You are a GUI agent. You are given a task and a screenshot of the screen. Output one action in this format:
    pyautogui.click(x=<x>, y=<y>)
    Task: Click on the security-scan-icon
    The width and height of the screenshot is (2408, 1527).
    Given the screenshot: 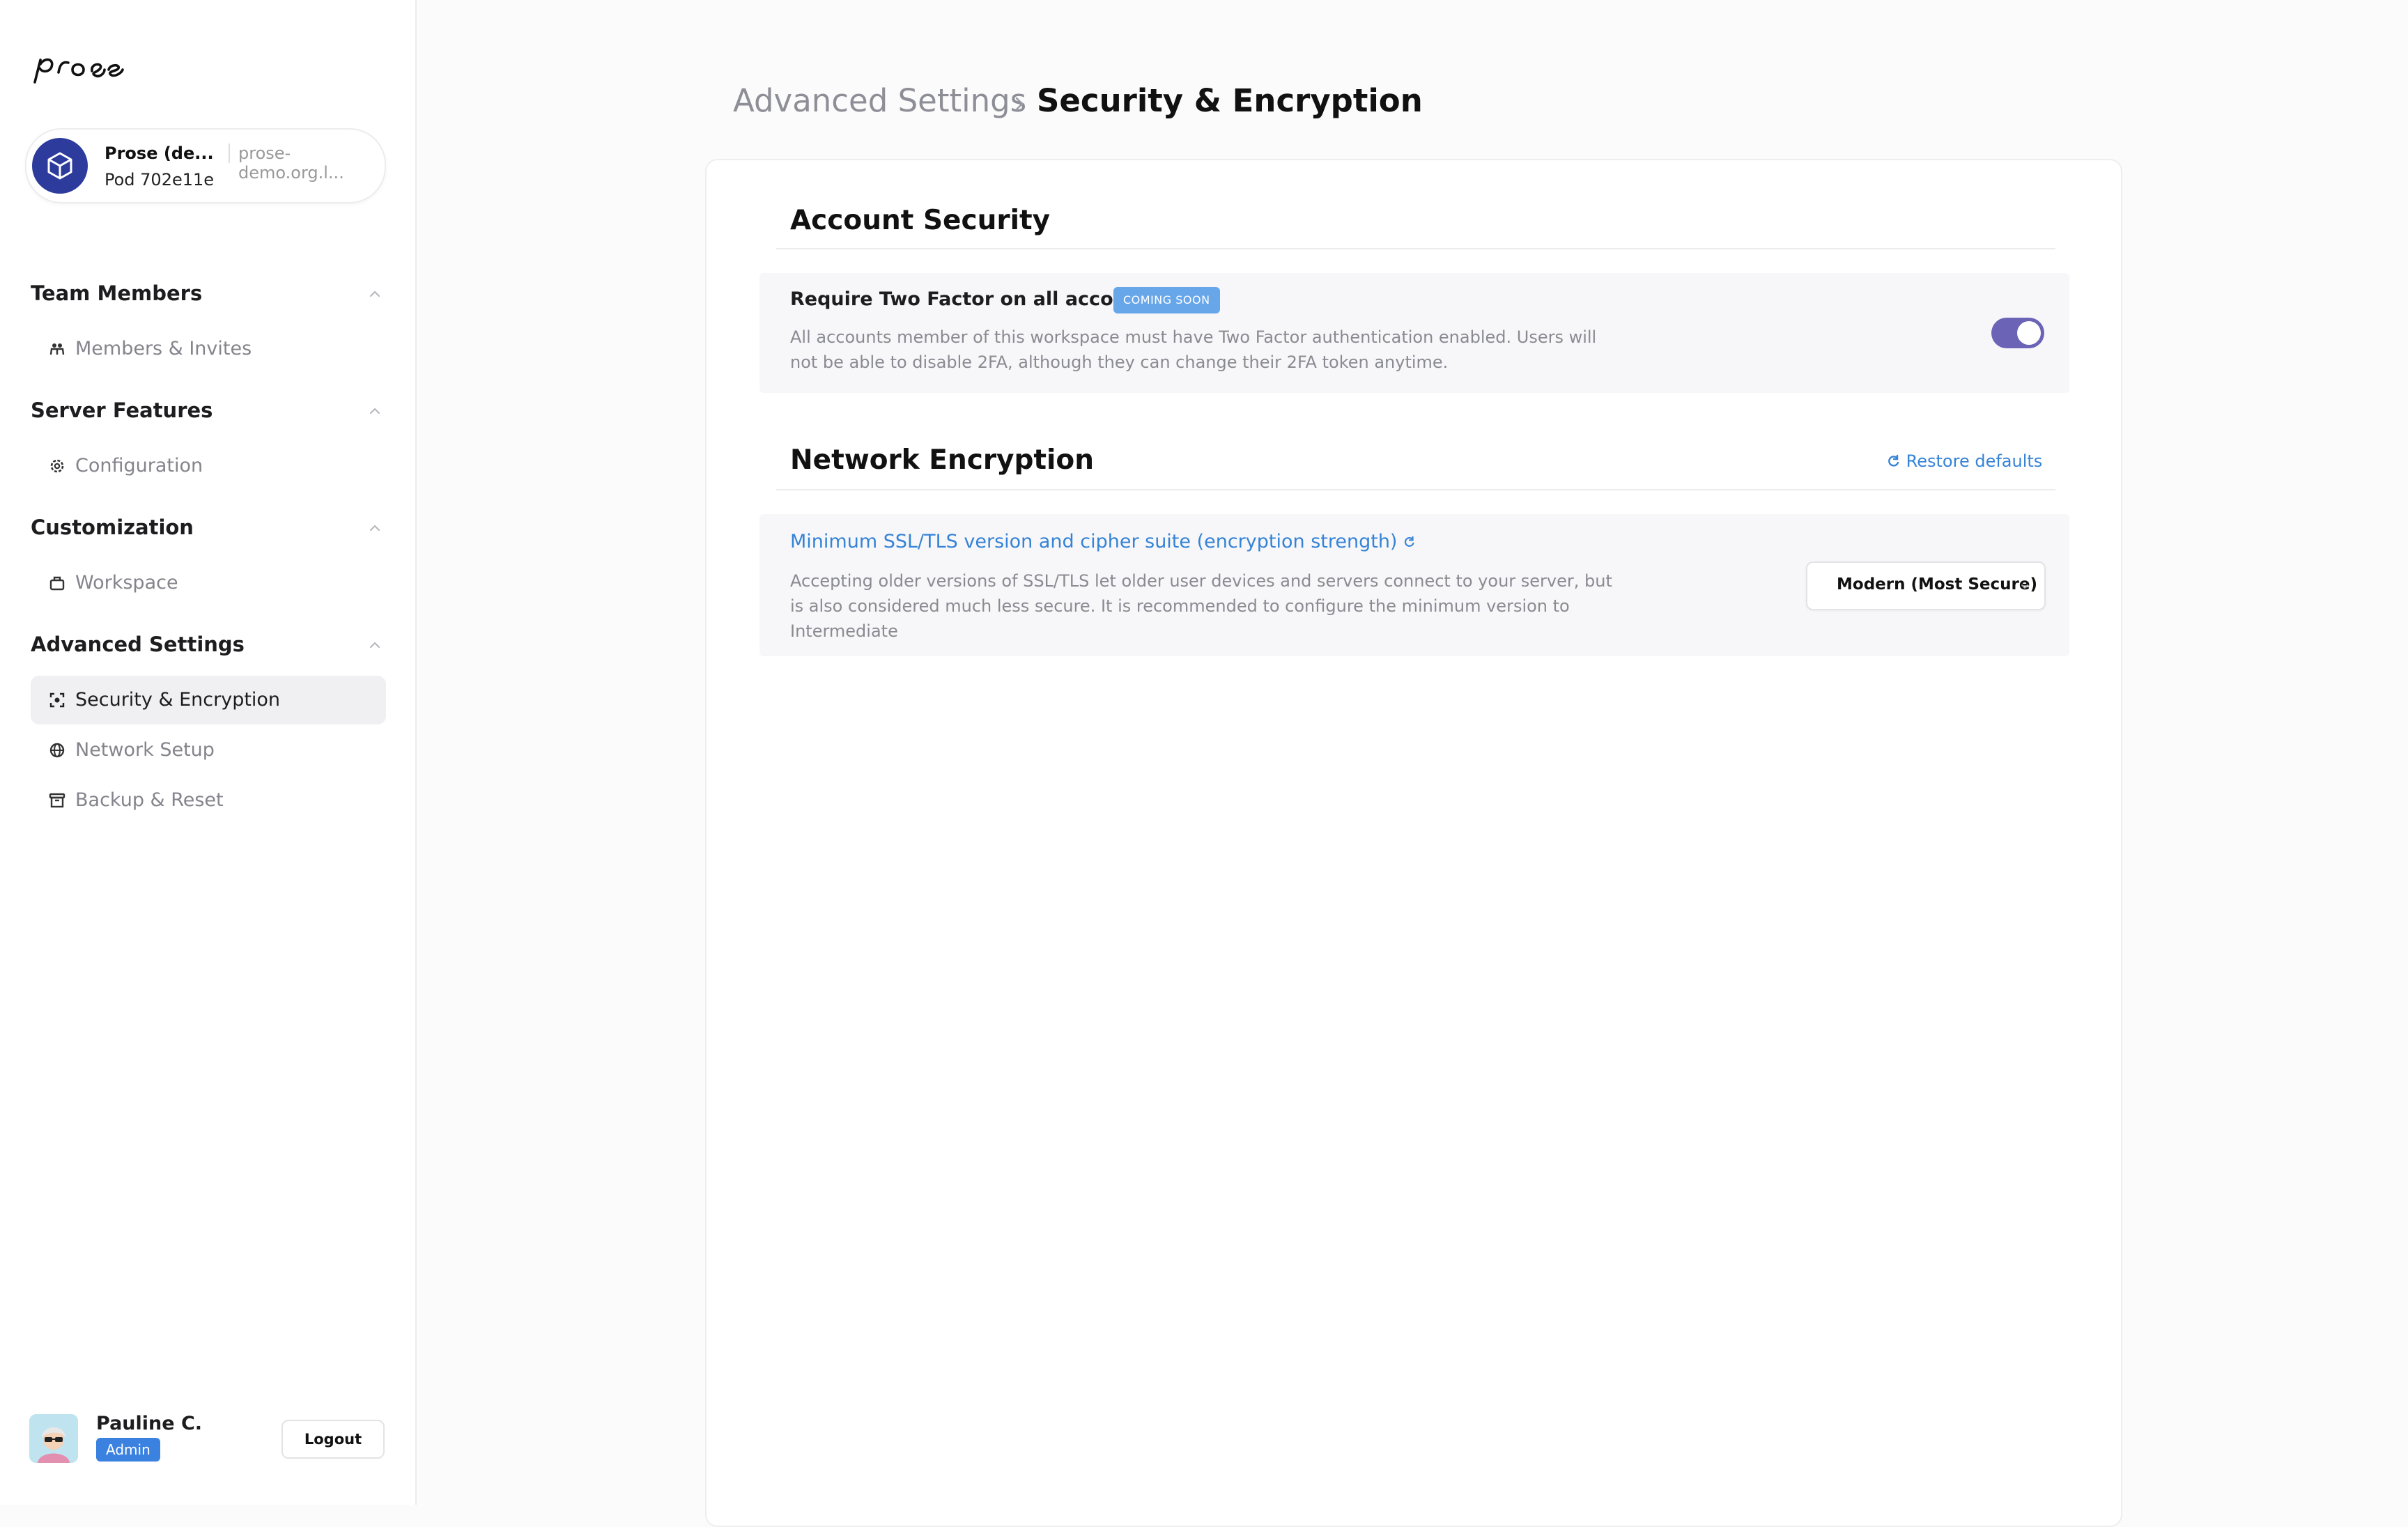 What is the action you would take?
    pyautogui.click(x=57, y=700)
    